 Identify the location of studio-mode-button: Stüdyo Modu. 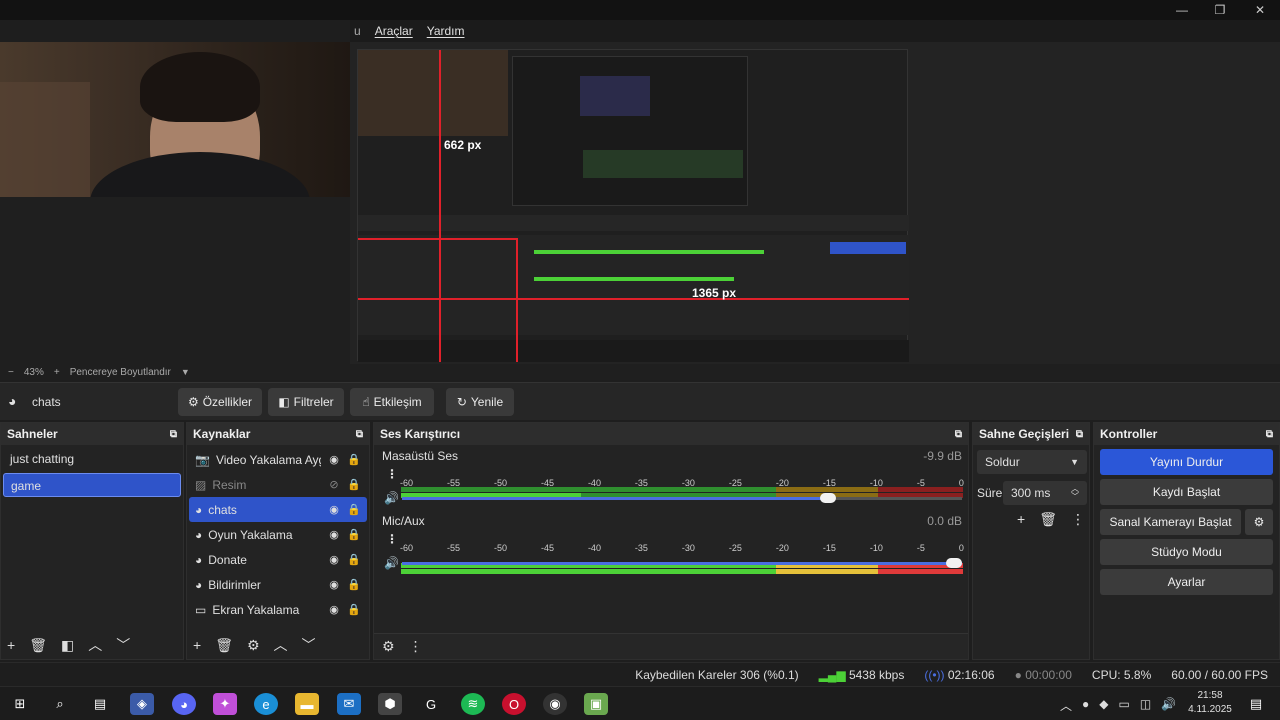
(1186, 552).